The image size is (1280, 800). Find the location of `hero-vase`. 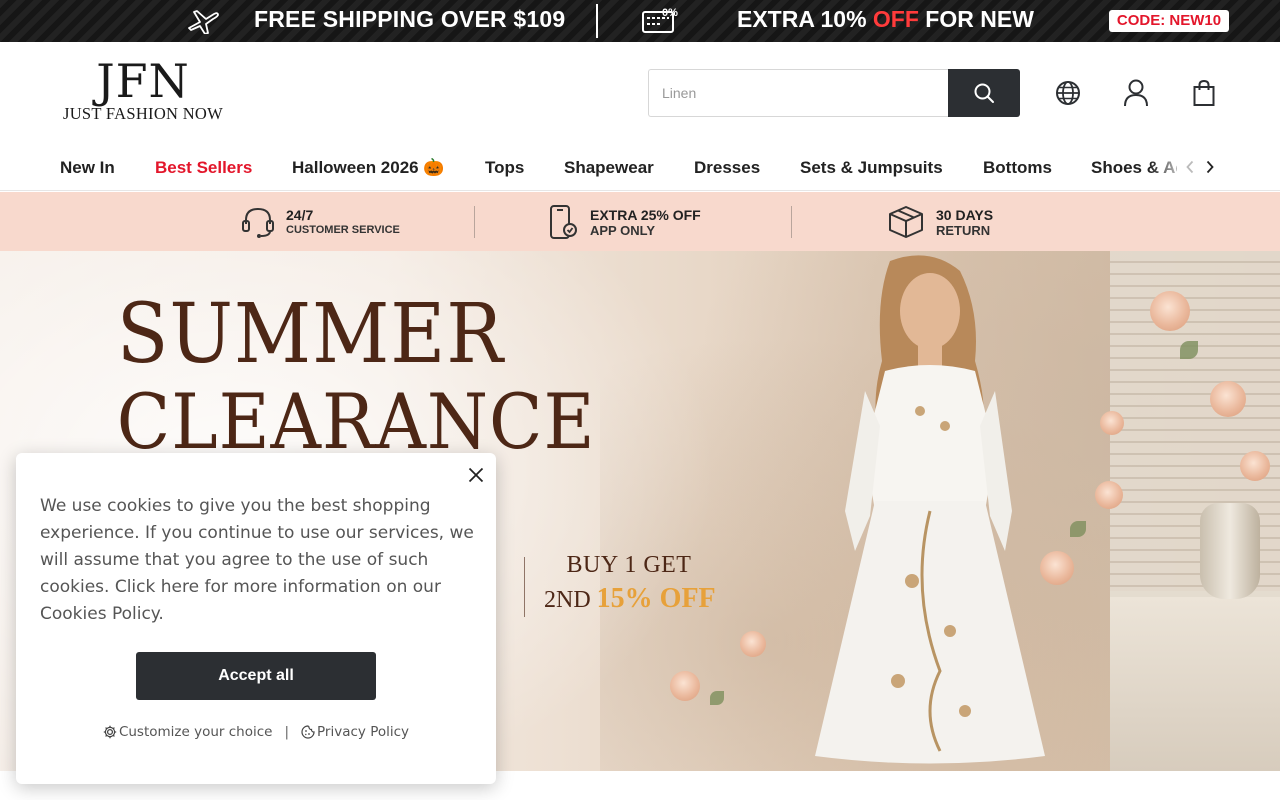

hero-vase is located at coordinates (1230, 551).